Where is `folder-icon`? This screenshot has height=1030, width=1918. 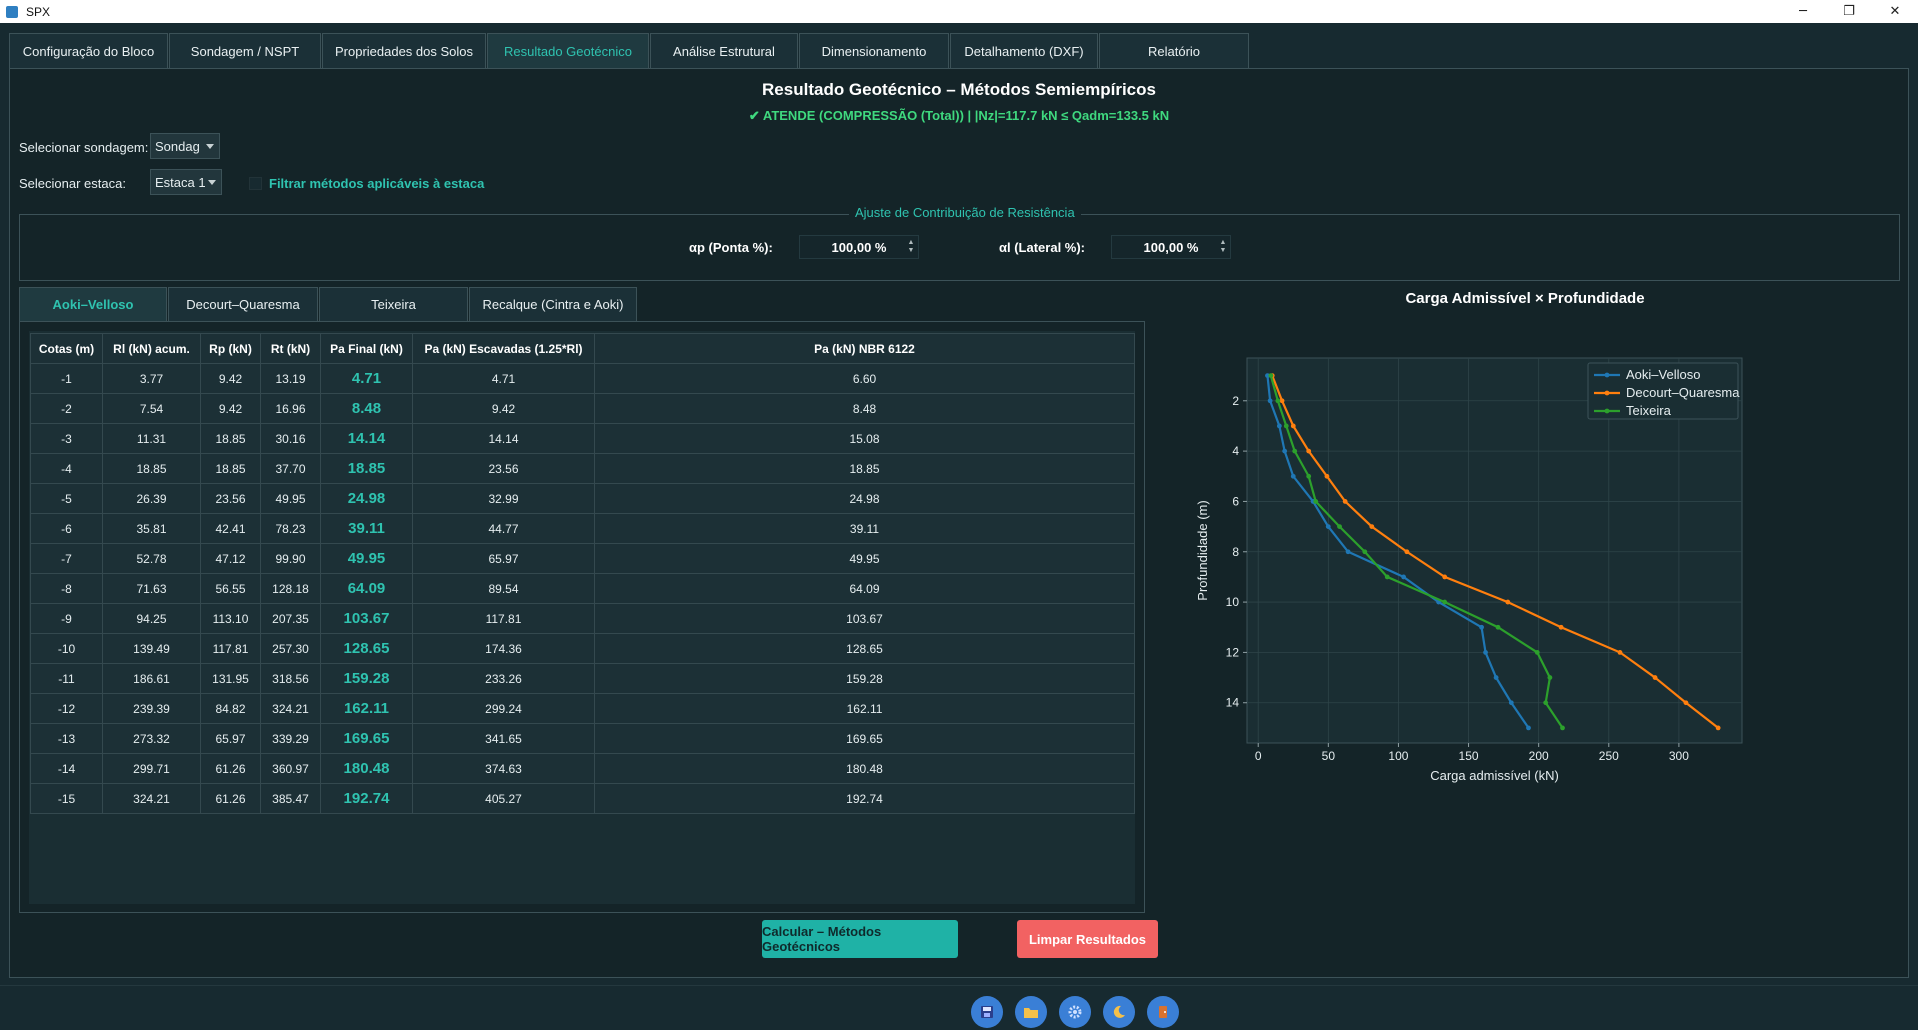 folder-icon is located at coordinates (1031, 1012).